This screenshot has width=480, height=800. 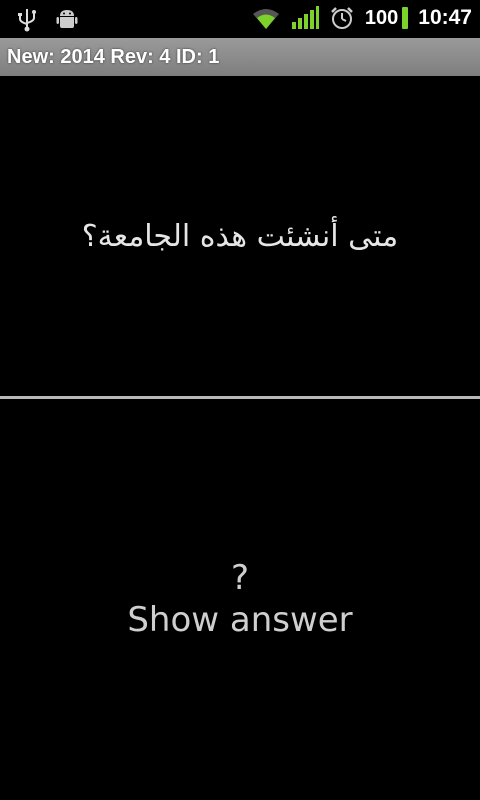 I want to click on alarm-icon, so click(x=342, y=18).